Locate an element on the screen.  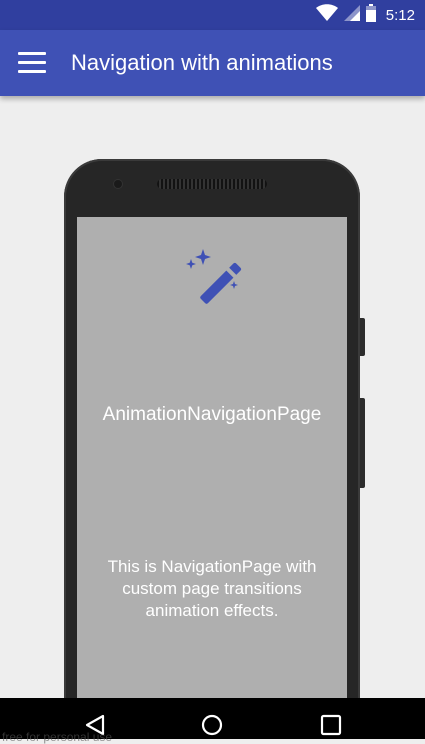
app-title: Navigation with animations is located at coordinates (202, 62).